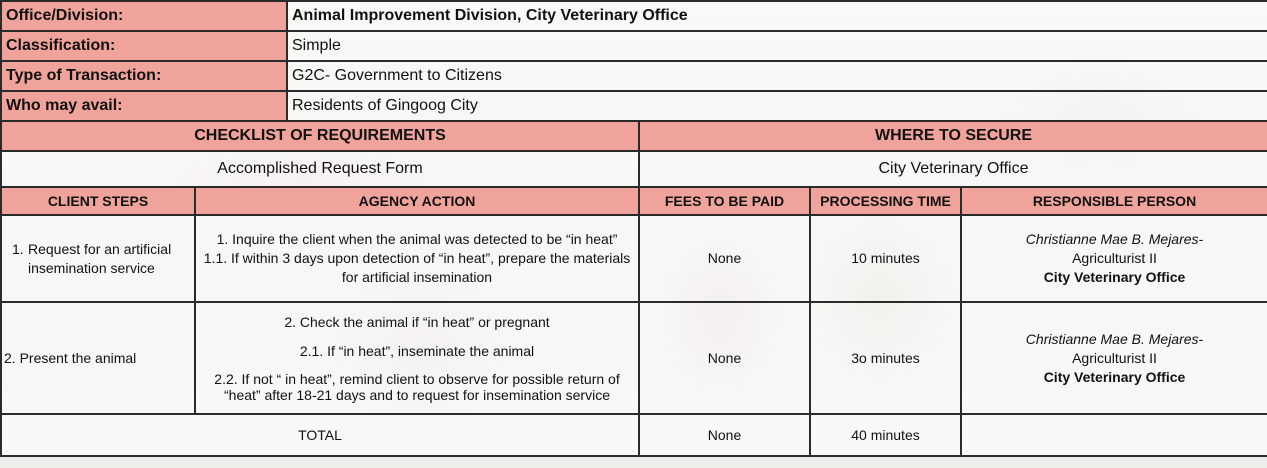 Image resolution: width=1267 pixels, height=468 pixels. What do you see at coordinates (885, 358) in the screenshot?
I see `processing-time-cell: 3o minutes` at bounding box center [885, 358].